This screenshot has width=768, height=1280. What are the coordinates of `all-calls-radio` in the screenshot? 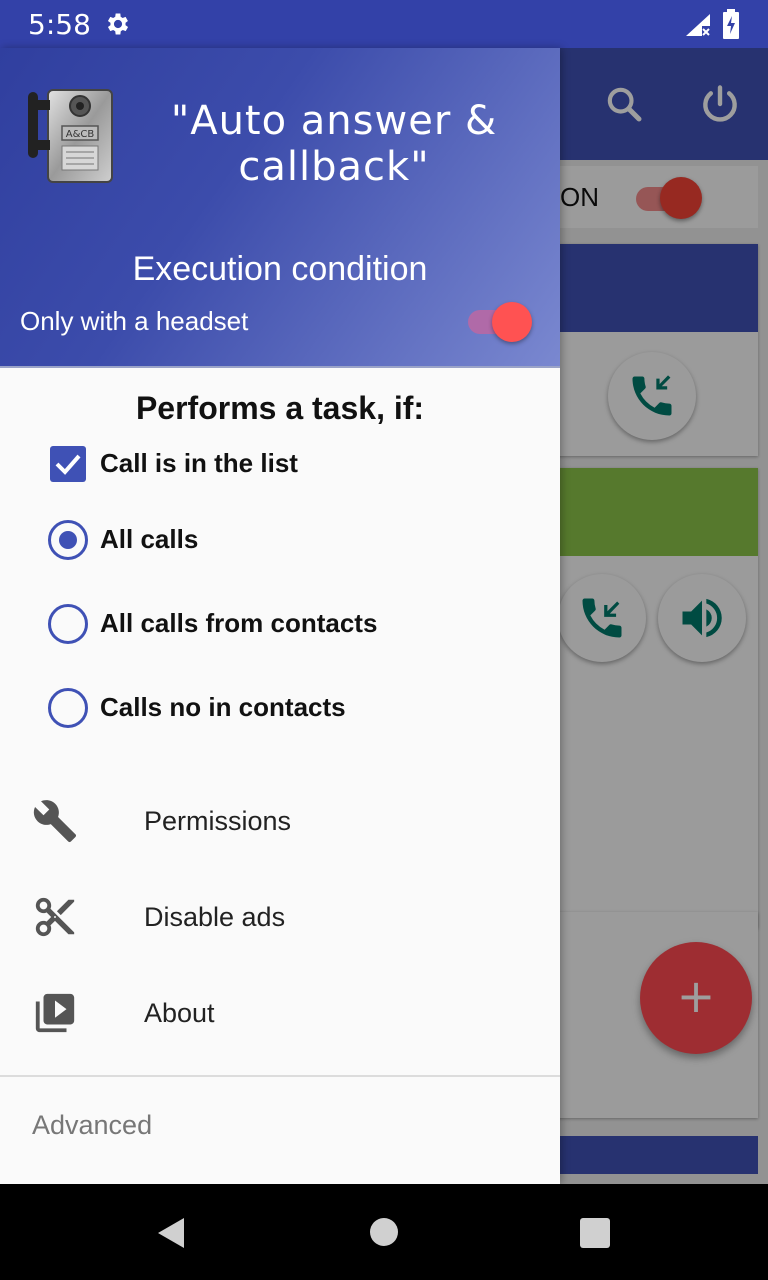 It's located at (68, 540).